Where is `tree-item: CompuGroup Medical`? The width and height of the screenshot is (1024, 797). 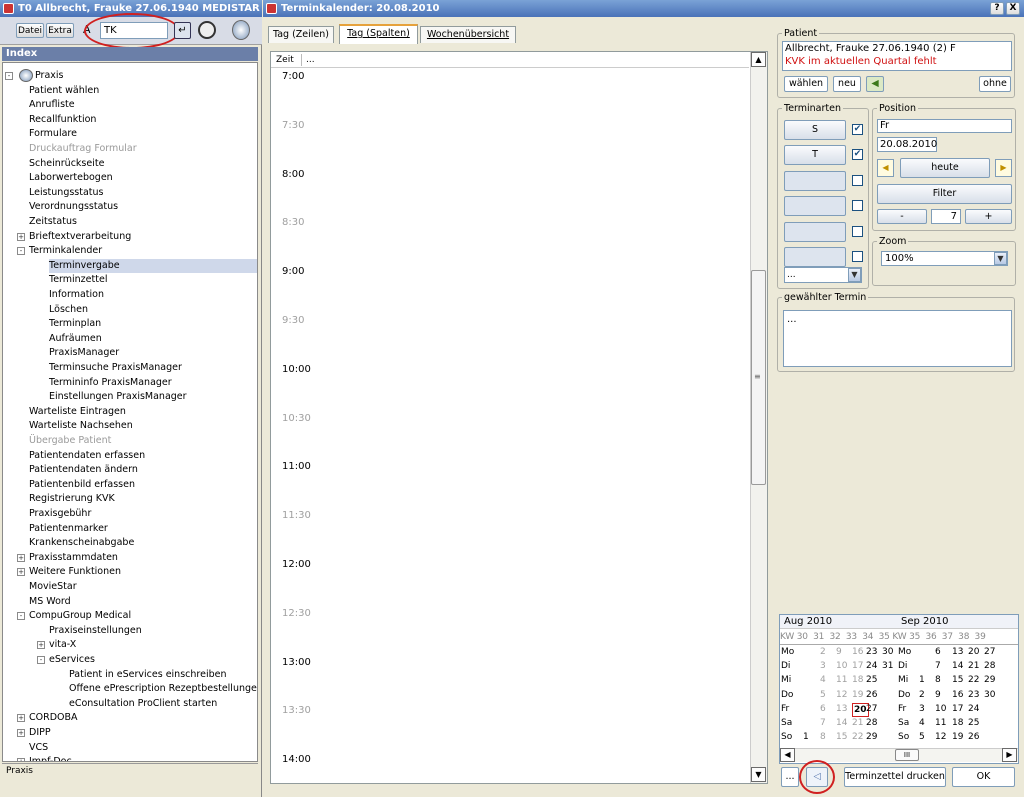
tree-item: CompuGroup Medical is located at coordinates (80, 616).